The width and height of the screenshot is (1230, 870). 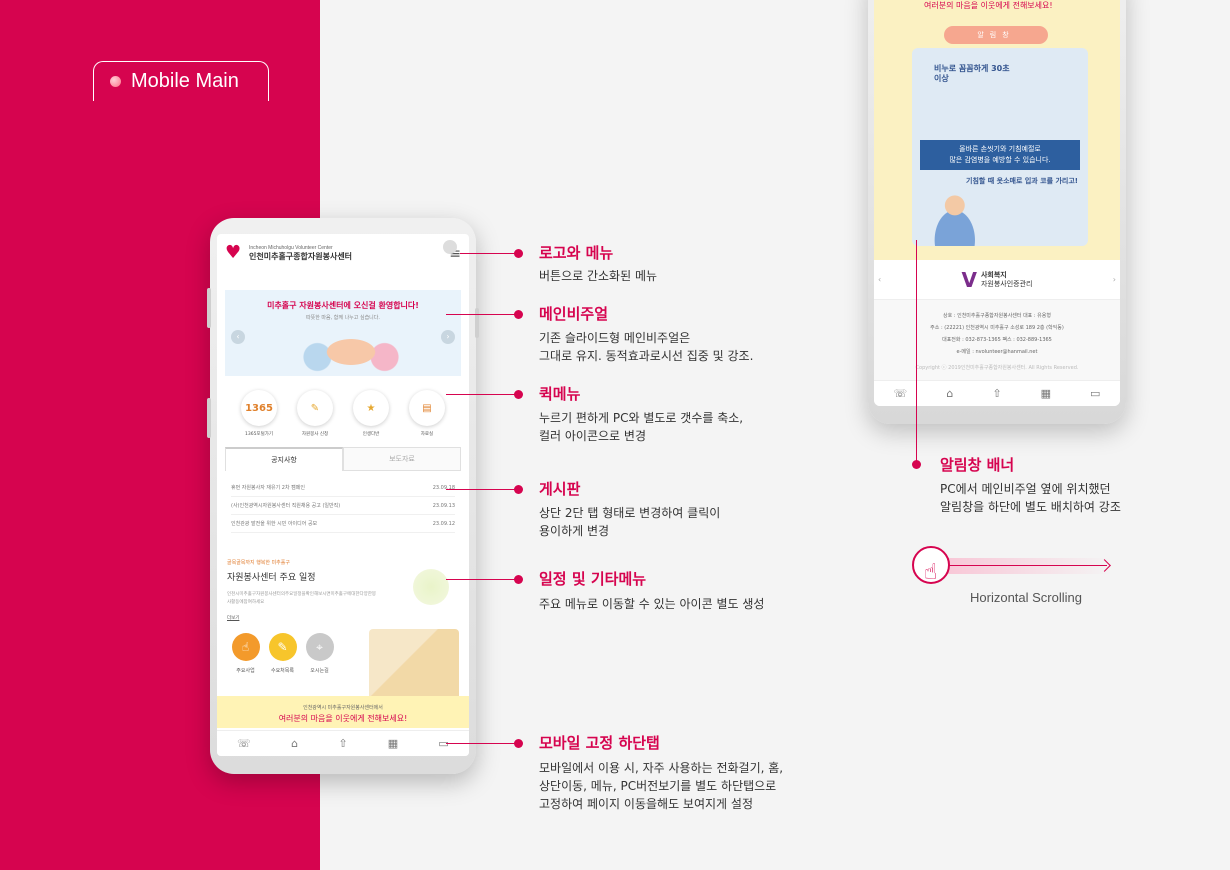 What do you see at coordinates (284, 459) in the screenshot?
I see `tab-notice: 공지사항` at bounding box center [284, 459].